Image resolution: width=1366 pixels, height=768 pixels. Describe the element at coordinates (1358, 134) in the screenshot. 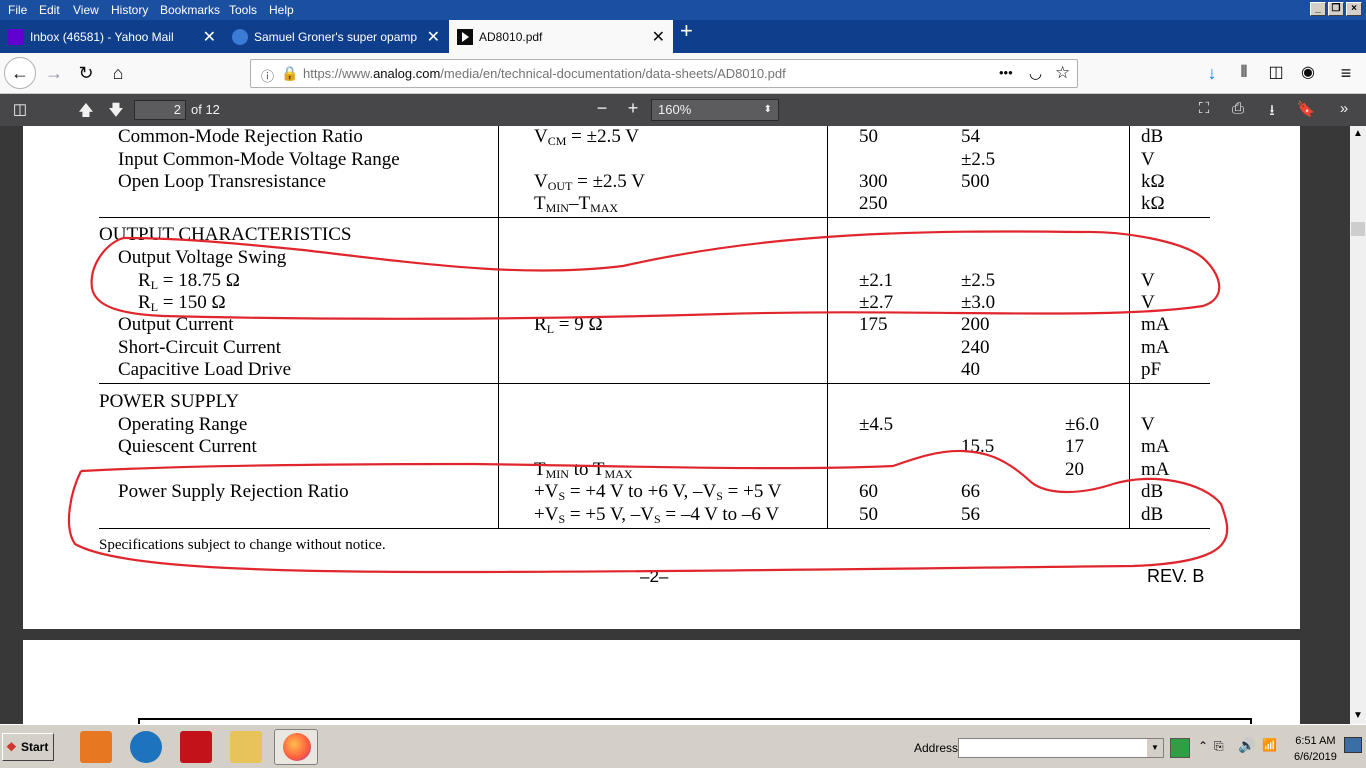

I see `scroll-up-icon: ▲` at that location.